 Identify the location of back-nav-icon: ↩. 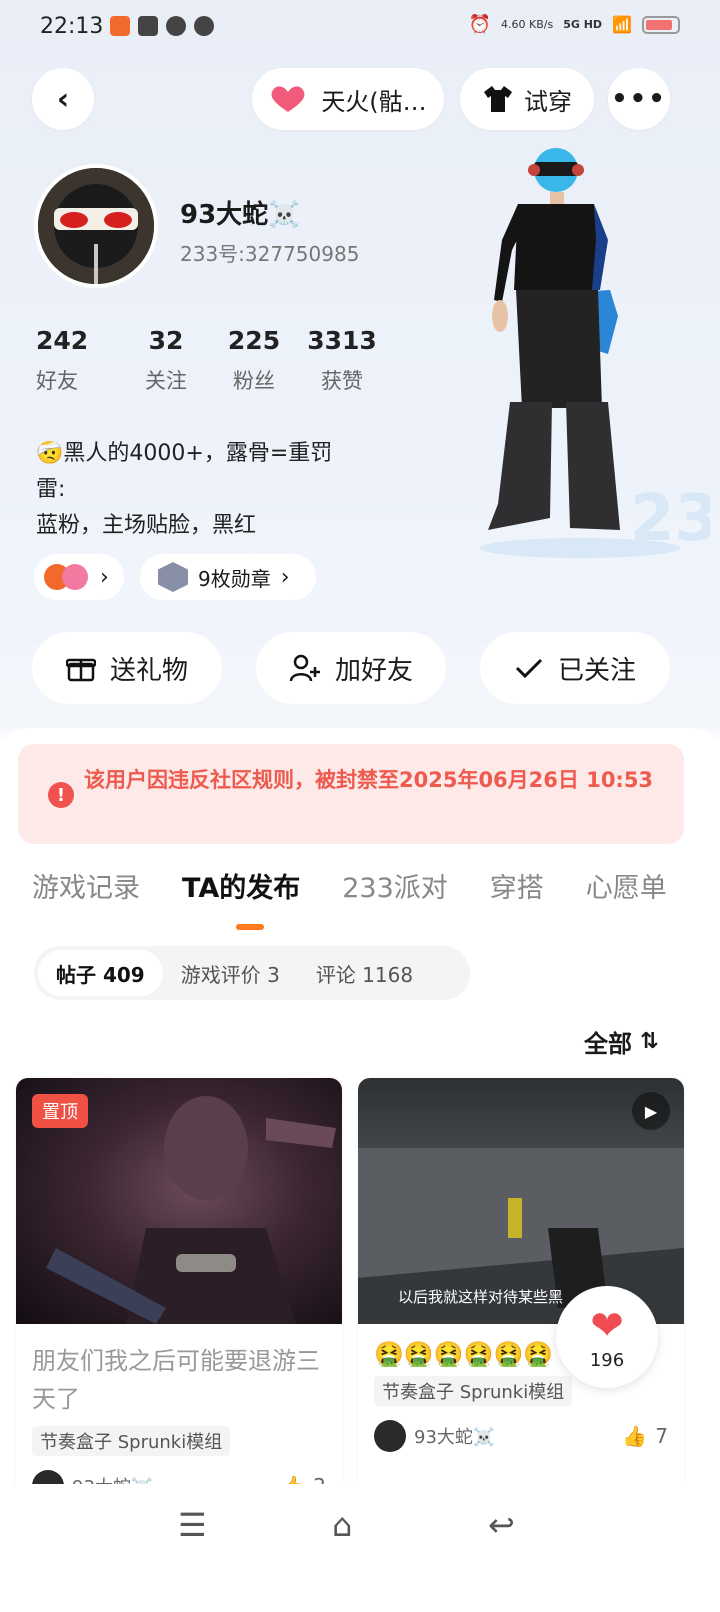
(501, 1525).